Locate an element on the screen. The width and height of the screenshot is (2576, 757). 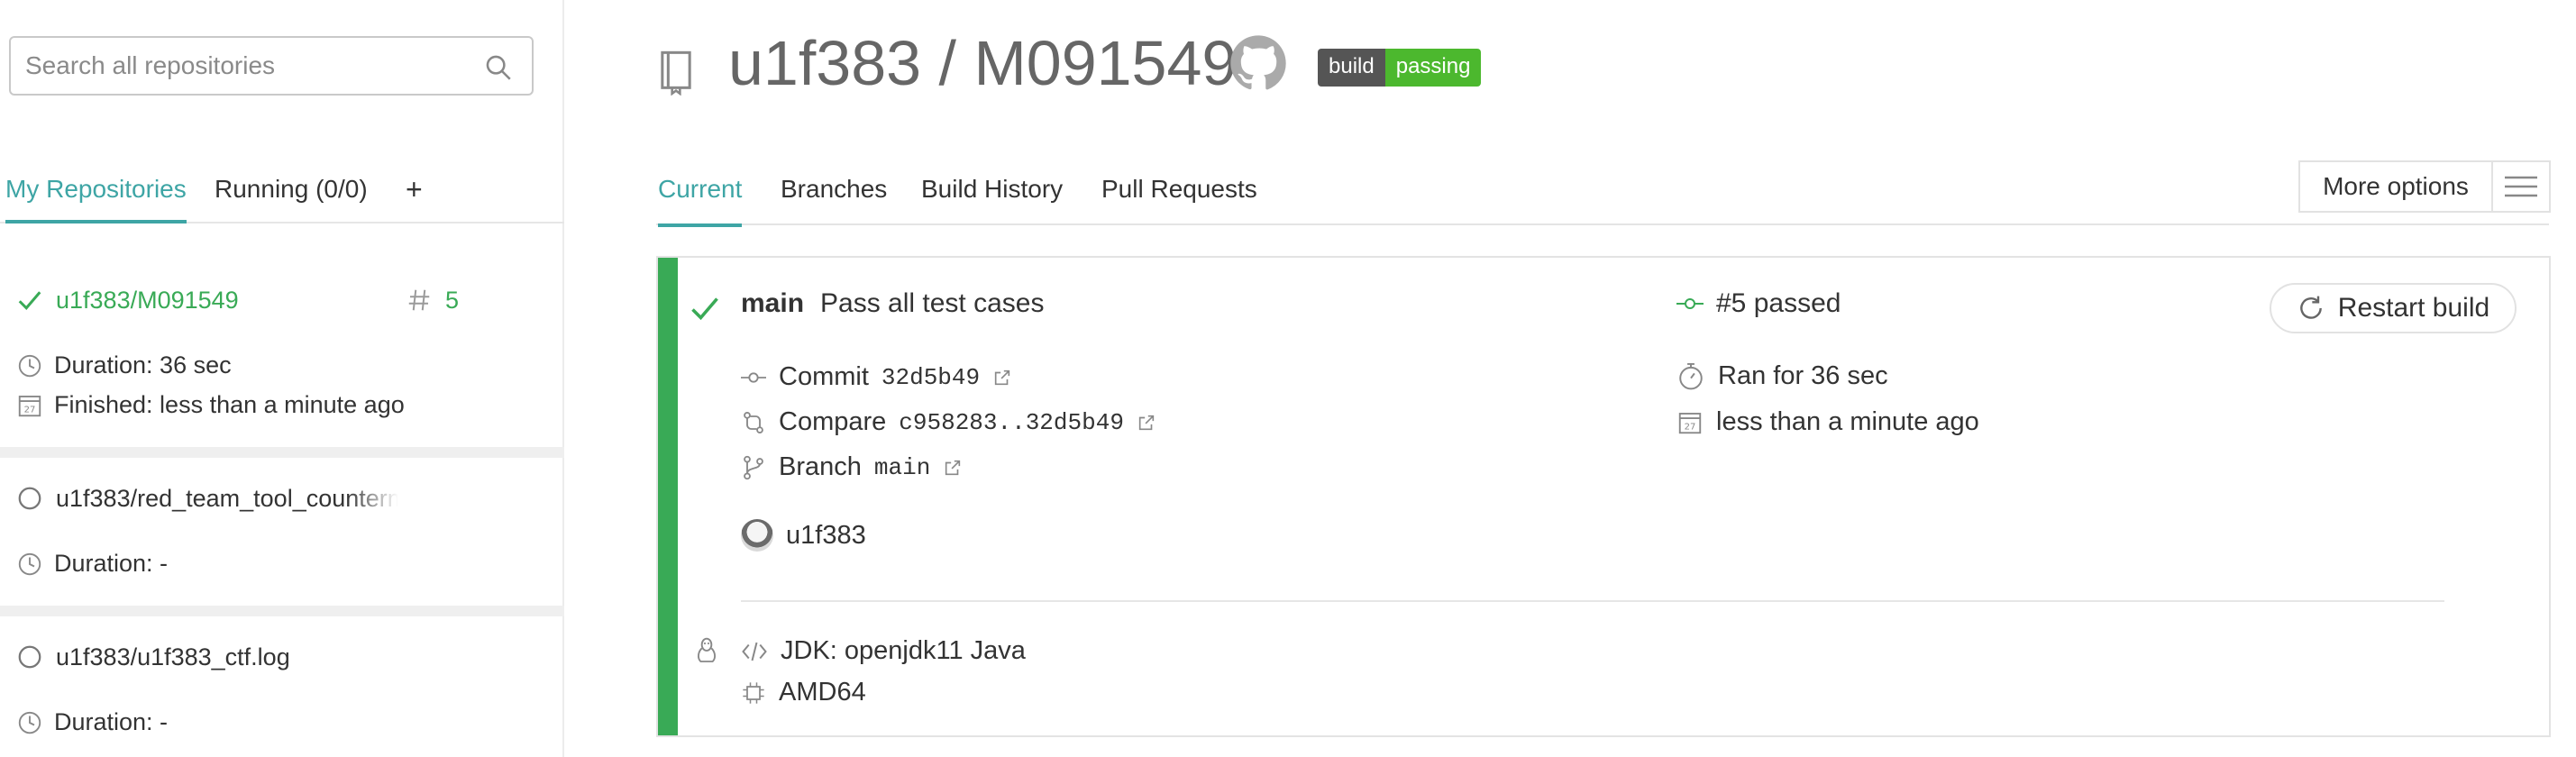
add-repo-button: + is located at coordinates (414, 189).